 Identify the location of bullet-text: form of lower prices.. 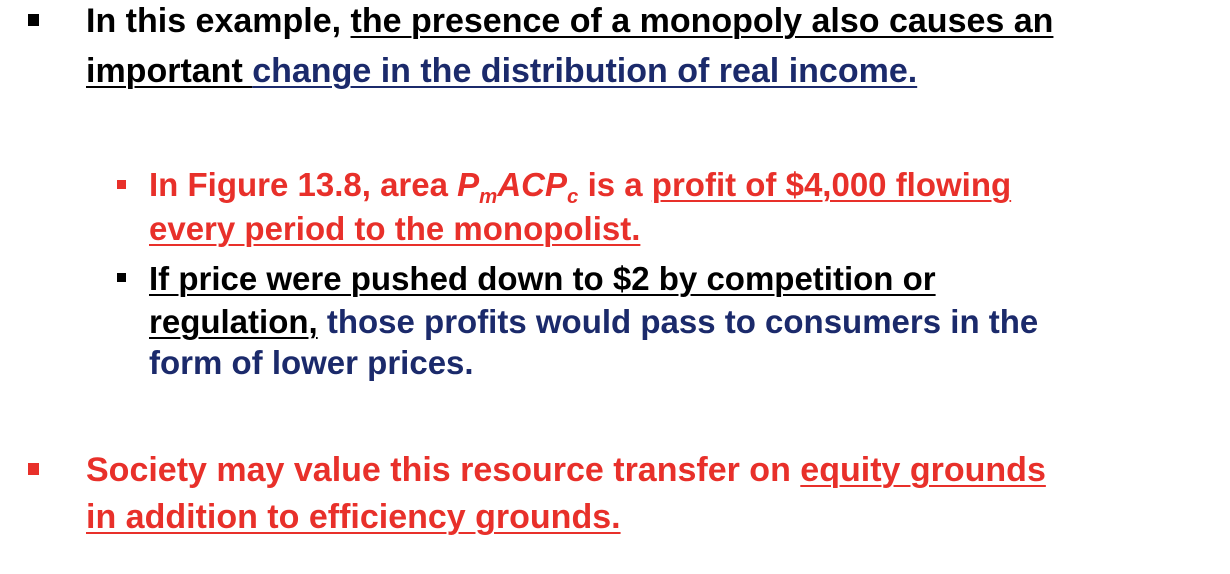
(311, 362).